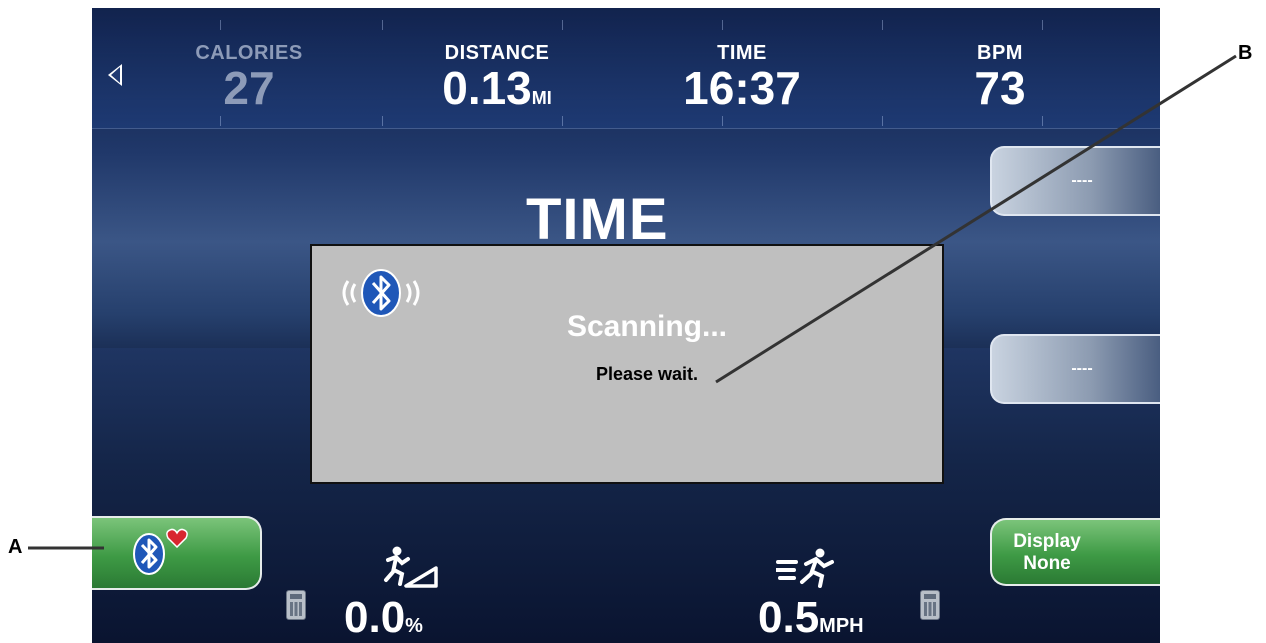  What do you see at coordinates (177, 538) in the screenshot?
I see `heart-icon` at bounding box center [177, 538].